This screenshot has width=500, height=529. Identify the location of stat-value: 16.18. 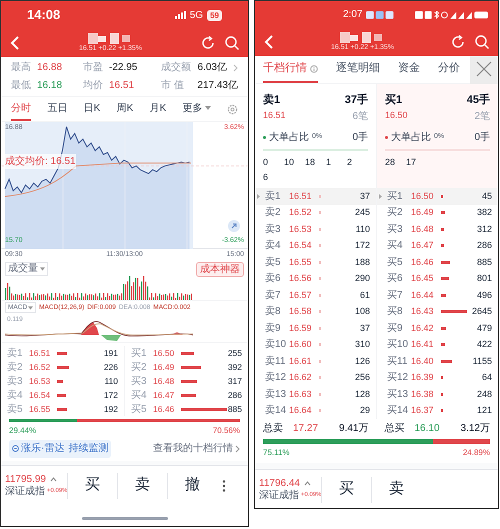
(49, 86).